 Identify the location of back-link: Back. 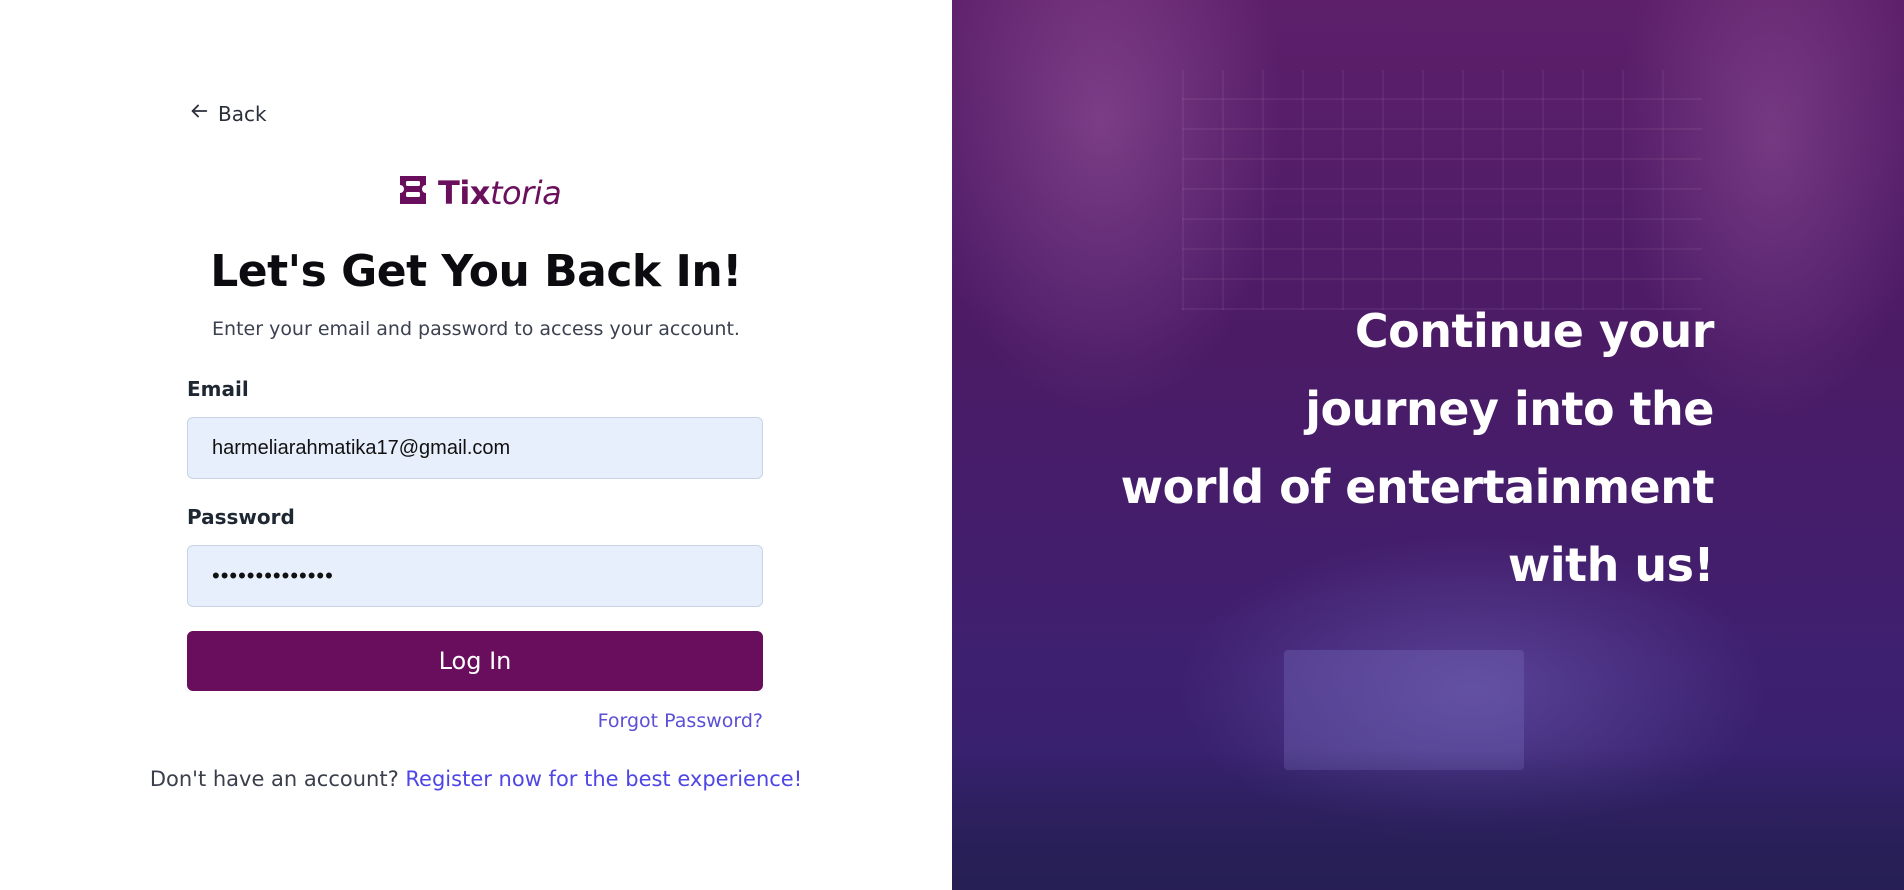
(227, 113).